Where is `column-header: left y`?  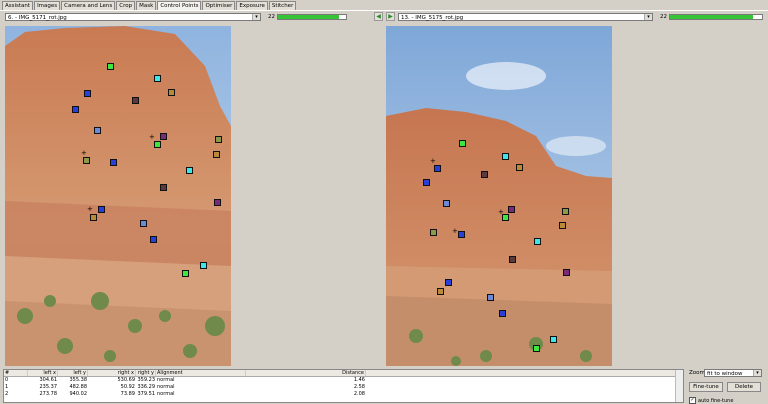 column-header: left y is located at coordinates (73, 373).